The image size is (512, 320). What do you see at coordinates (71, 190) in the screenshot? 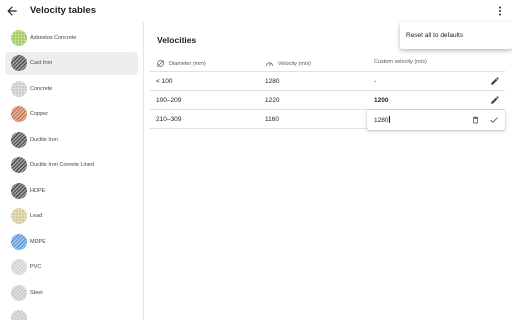
I see `sidebar-item: HDPE` at bounding box center [71, 190].